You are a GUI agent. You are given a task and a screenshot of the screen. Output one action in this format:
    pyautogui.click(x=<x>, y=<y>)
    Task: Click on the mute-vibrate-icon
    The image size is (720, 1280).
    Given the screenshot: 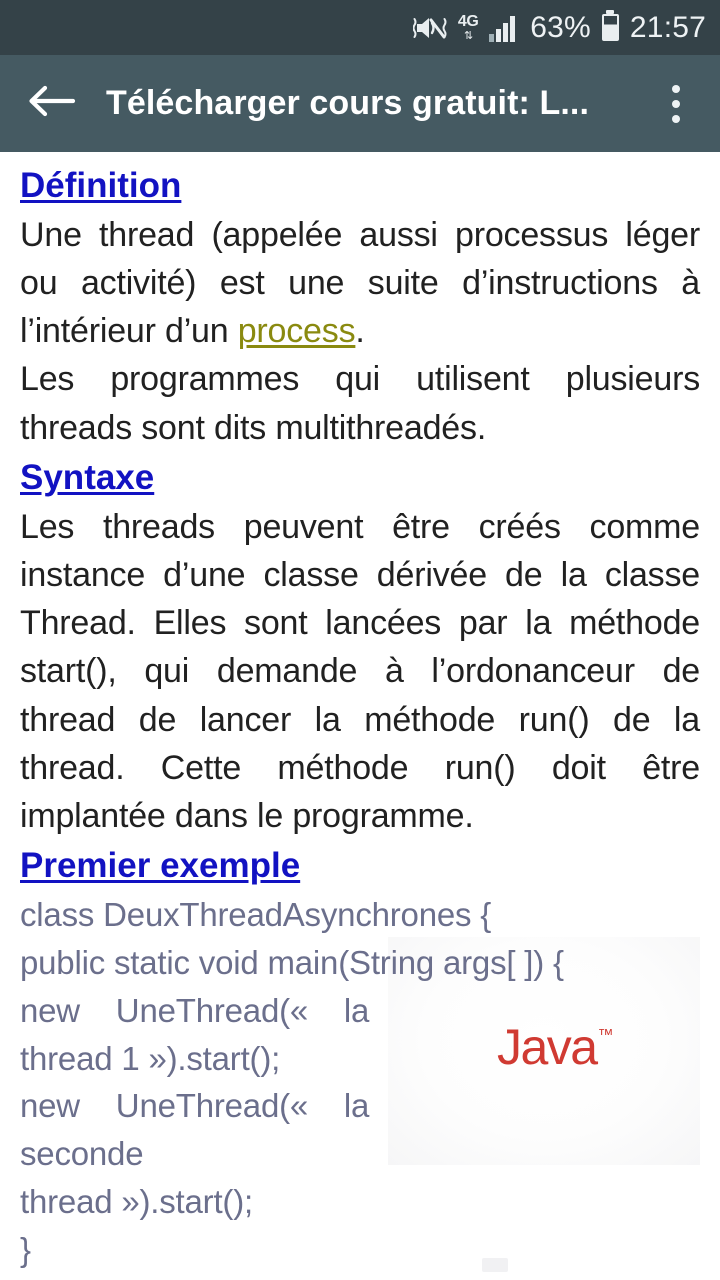 What is the action you would take?
    pyautogui.click(x=429, y=28)
    